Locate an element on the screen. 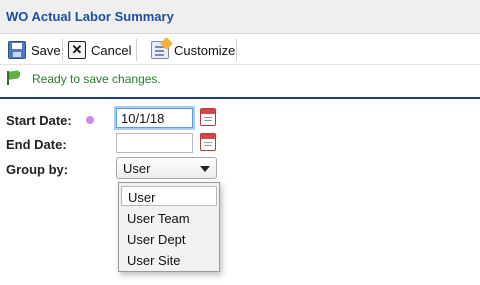 This screenshot has height=285, width=480. dropdown-option-user-site: User Site is located at coordinates (169, 260).